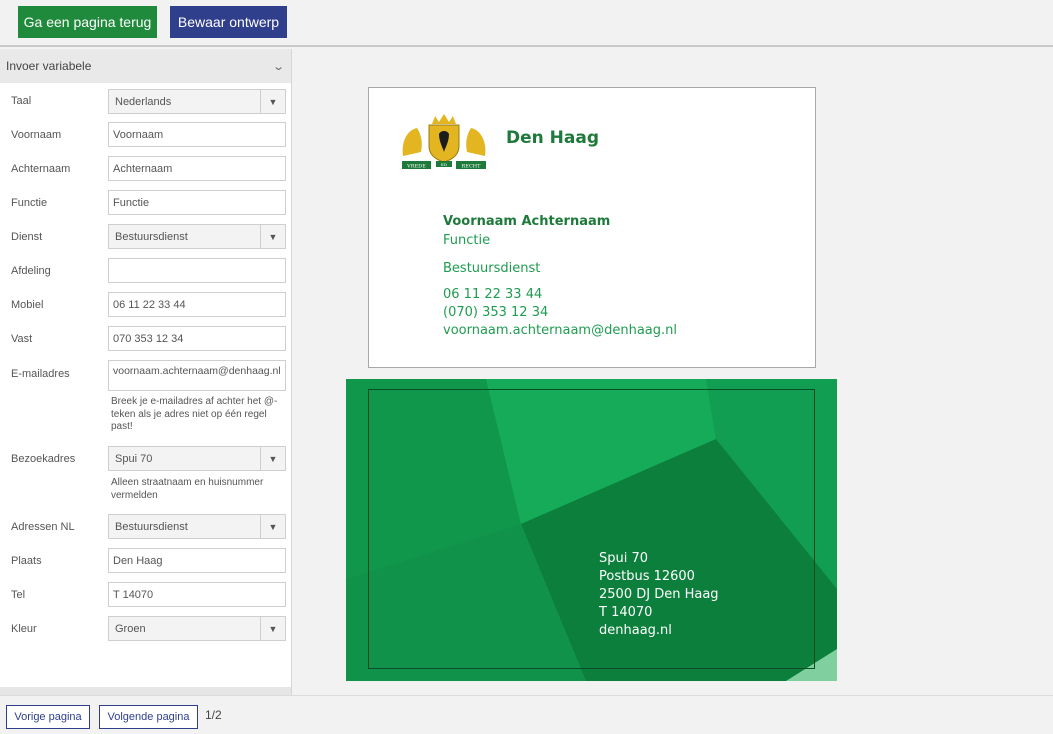  What do you see at coordinates (197, 134) in the screenshot?
I see `first-name-input: Voornaam` at bounding box center [197, 134].